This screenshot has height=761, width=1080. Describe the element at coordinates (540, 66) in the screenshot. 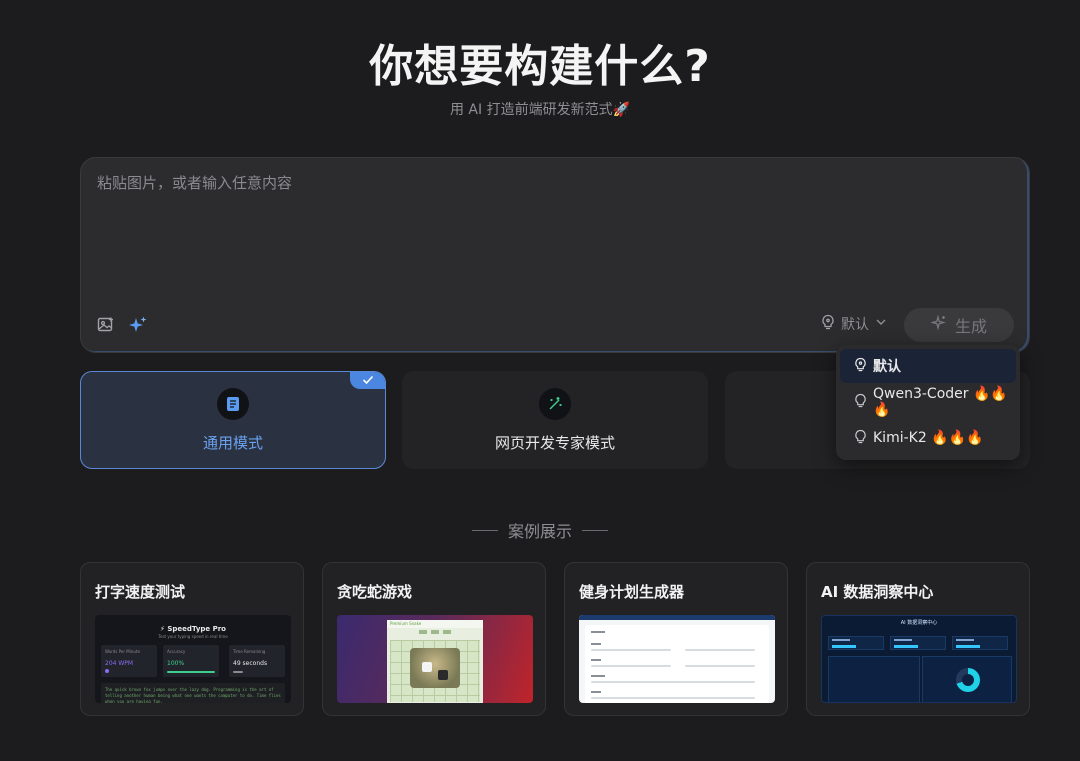

I see `page-title: 你想要构建什么?` at that location.